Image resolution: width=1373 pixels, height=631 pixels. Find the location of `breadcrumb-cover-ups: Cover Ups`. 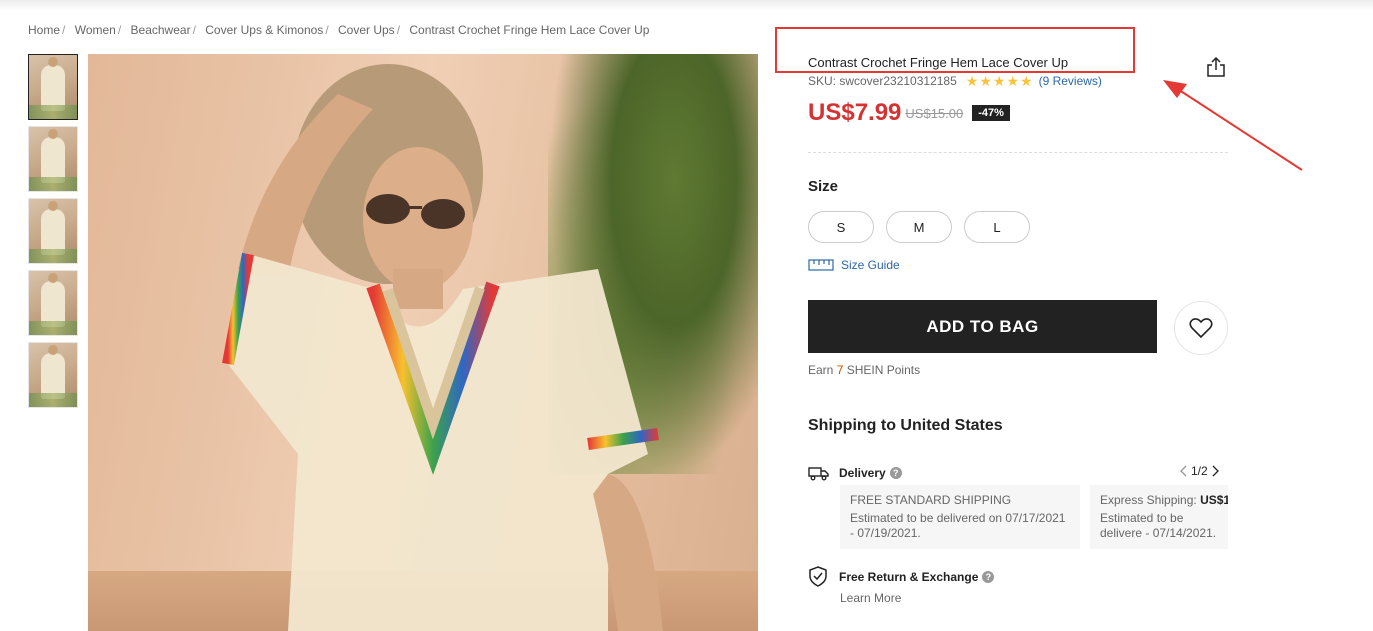

breadcrumb-cover-ups: Cover Ups is located at coordinates (366, 30).